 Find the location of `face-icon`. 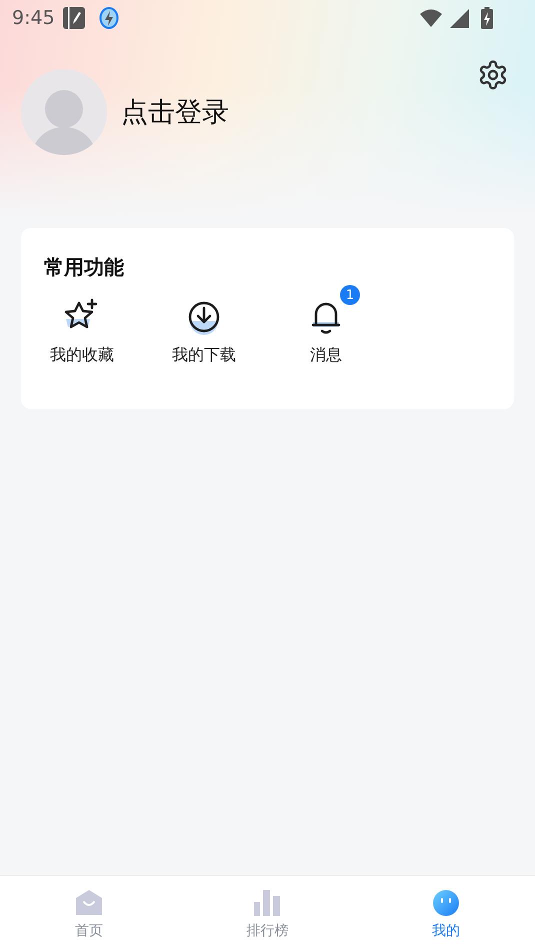

face-icon is located at coordinates (445, 903).